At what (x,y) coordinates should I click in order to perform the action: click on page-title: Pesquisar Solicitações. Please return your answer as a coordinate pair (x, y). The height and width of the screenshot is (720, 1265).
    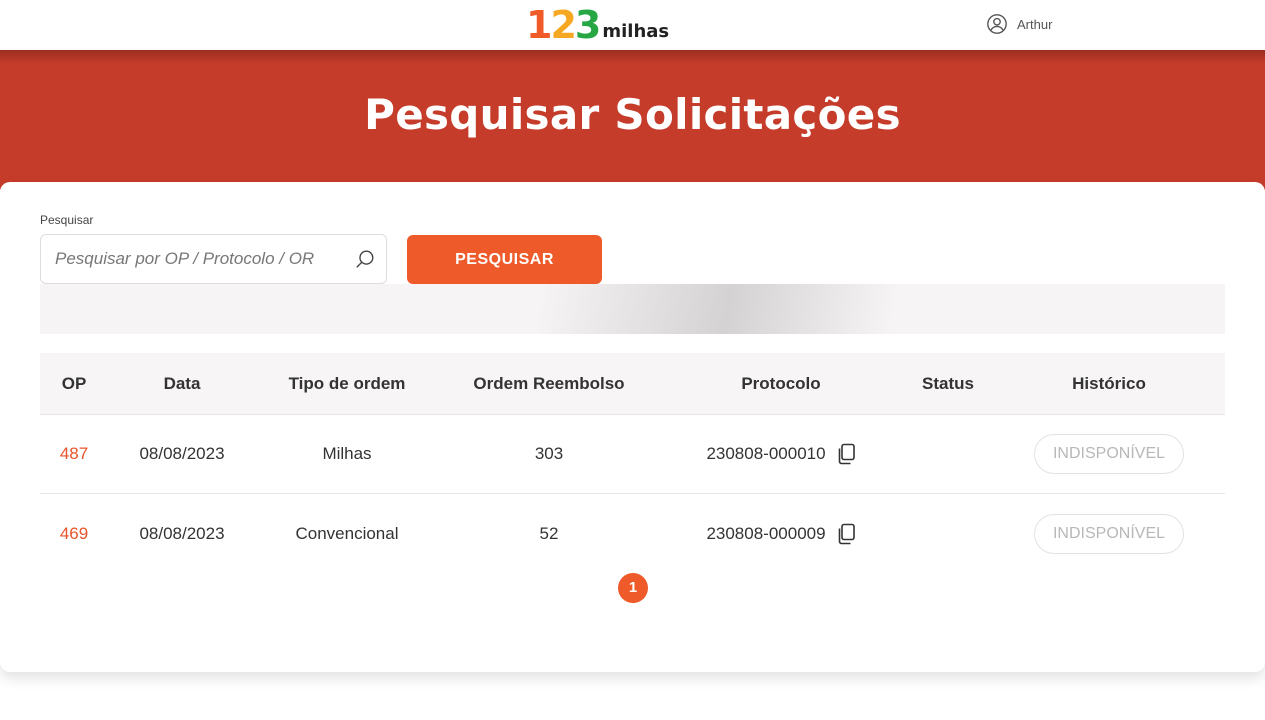
    Looking at the image, I should click on (632, 114).